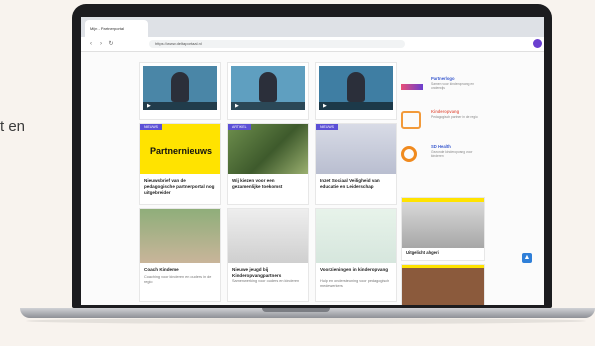  I want to click on browser-chrome: Mijn - Partnerportal, so click(312, 27).